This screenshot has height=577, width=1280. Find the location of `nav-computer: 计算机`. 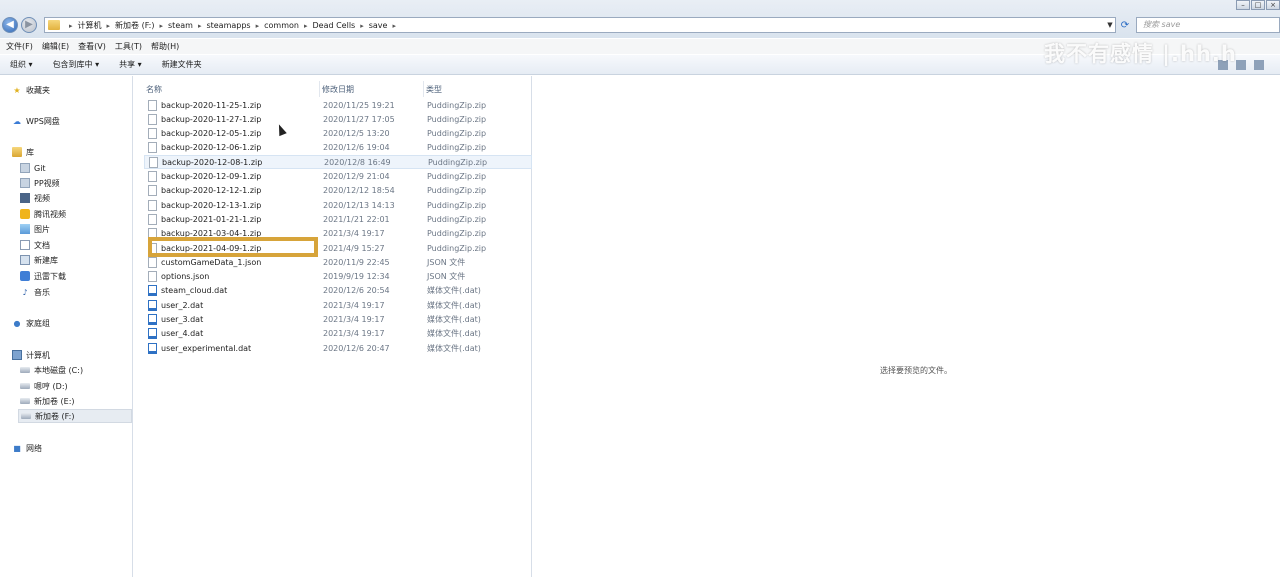

nav-computer: 计算机 is located at coordinates (31, 355).